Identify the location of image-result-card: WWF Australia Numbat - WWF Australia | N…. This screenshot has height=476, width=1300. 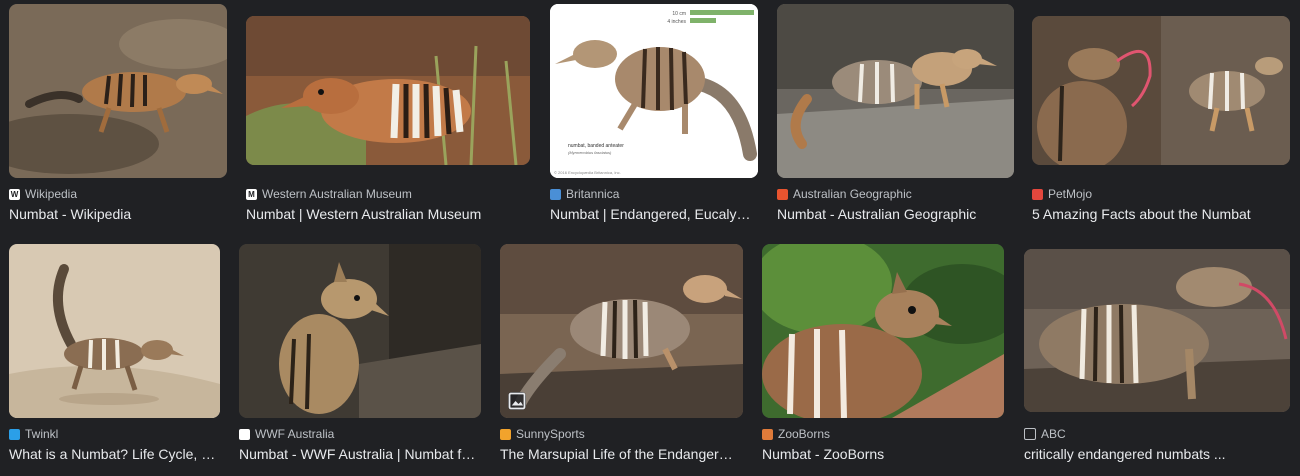
(360, 355).